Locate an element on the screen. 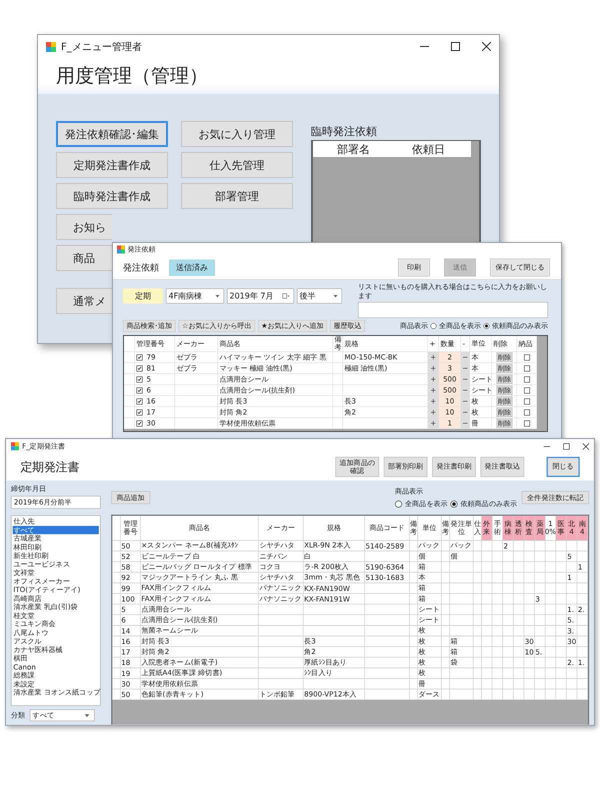  page-title: 用度管理（管理） is located at coordinates (132, 77).